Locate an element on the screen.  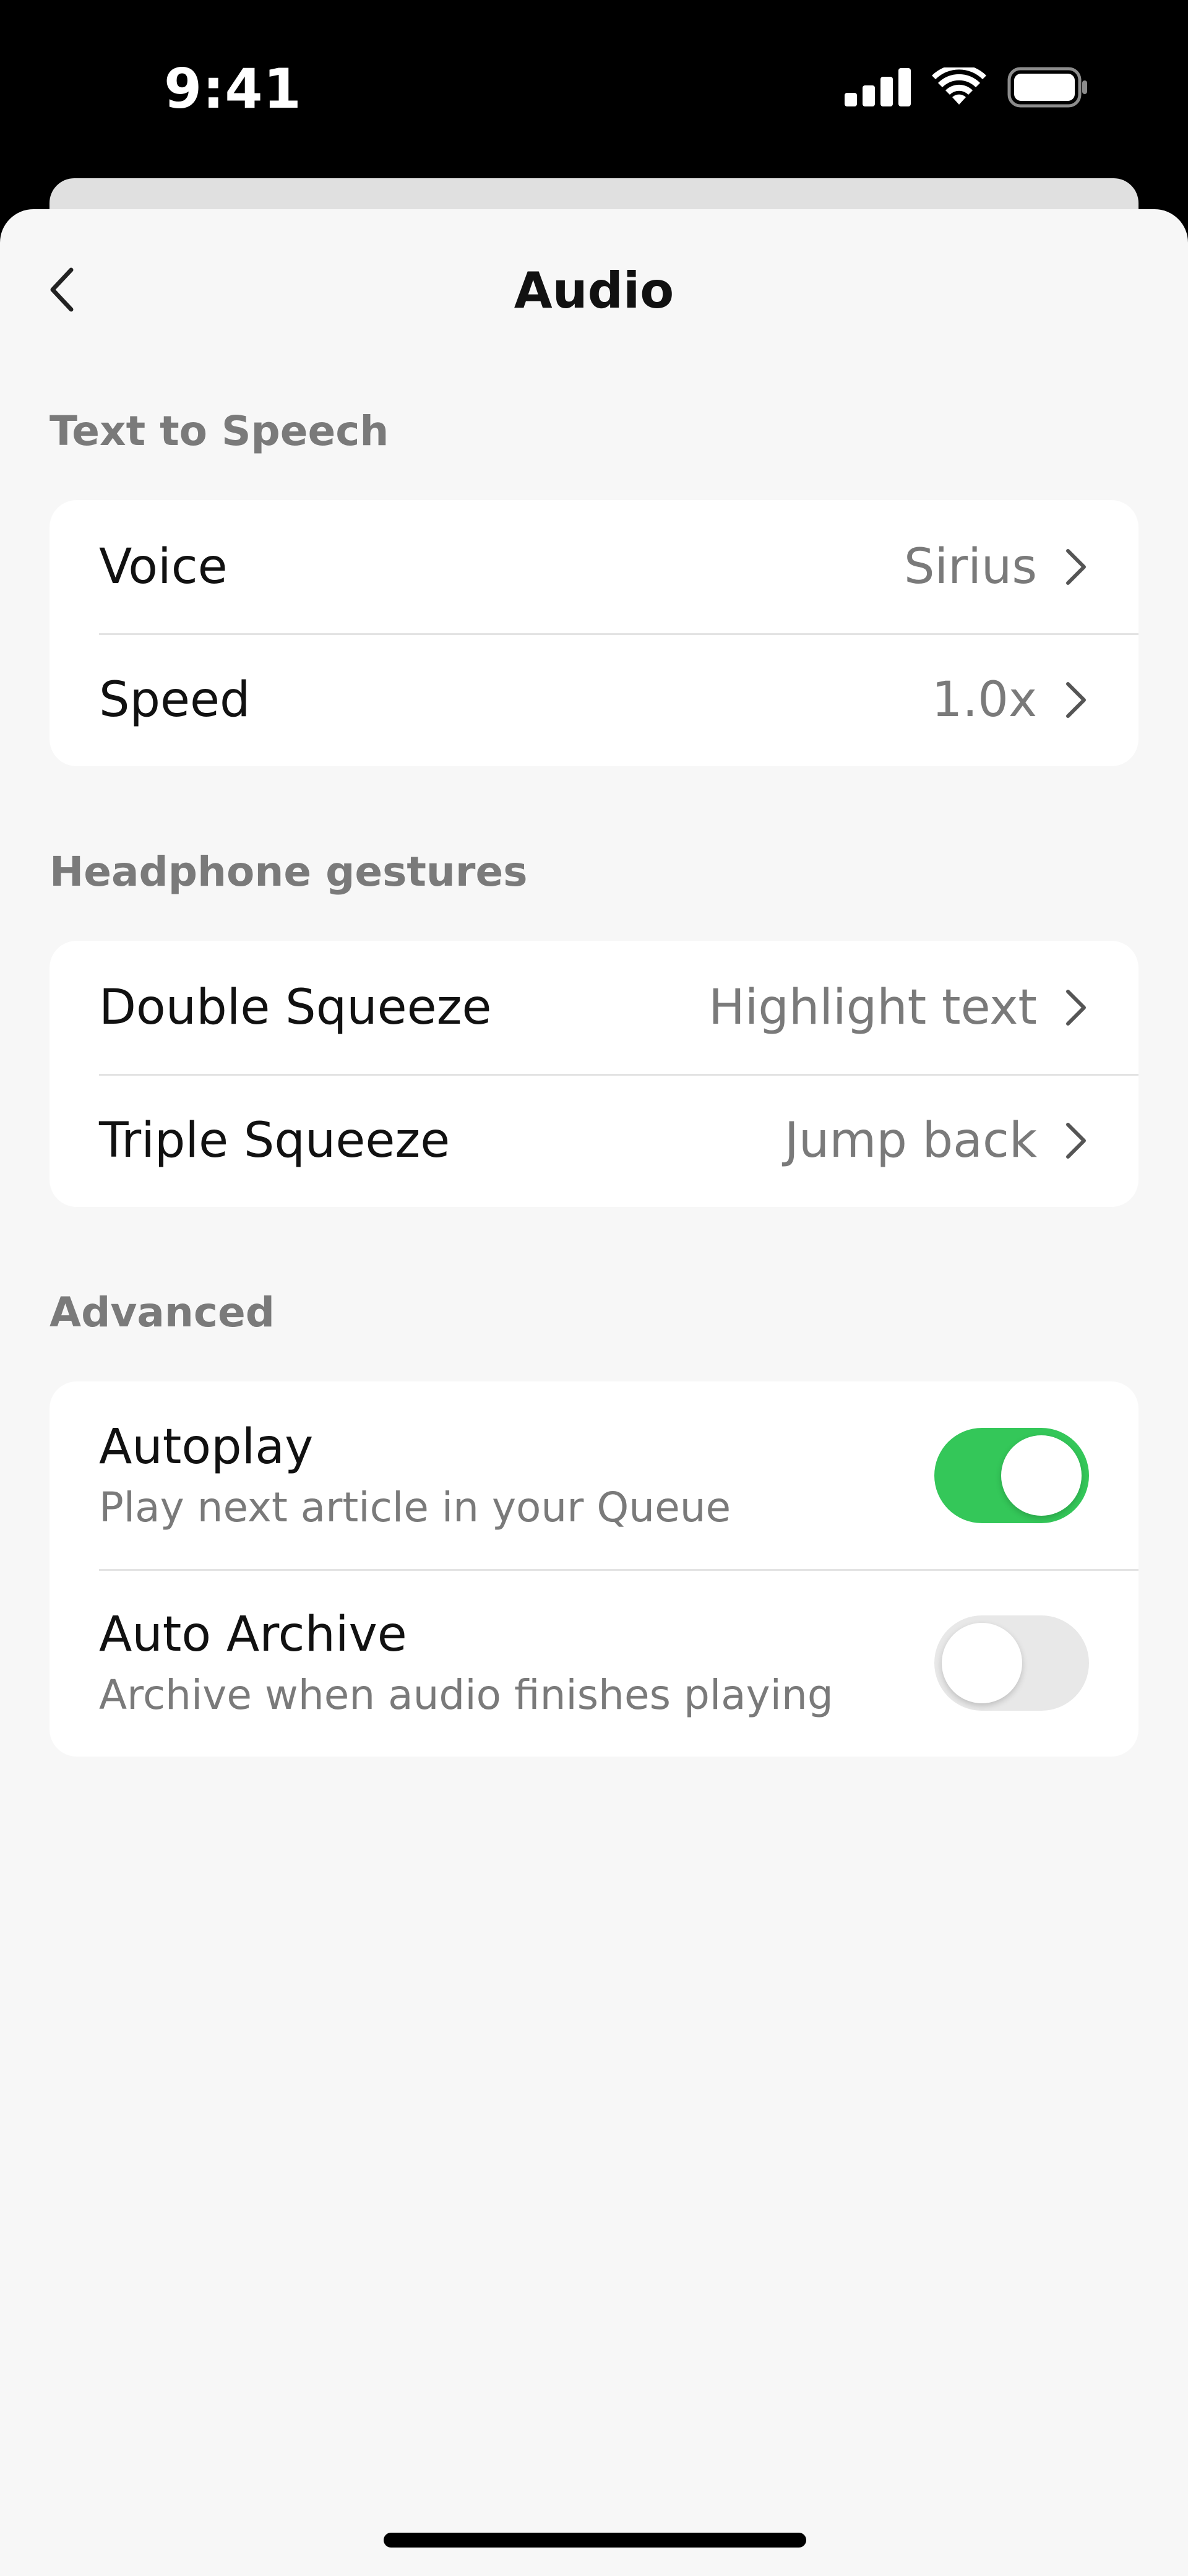
voice-row: Voice Sirius is located at coordinates (594, 566).